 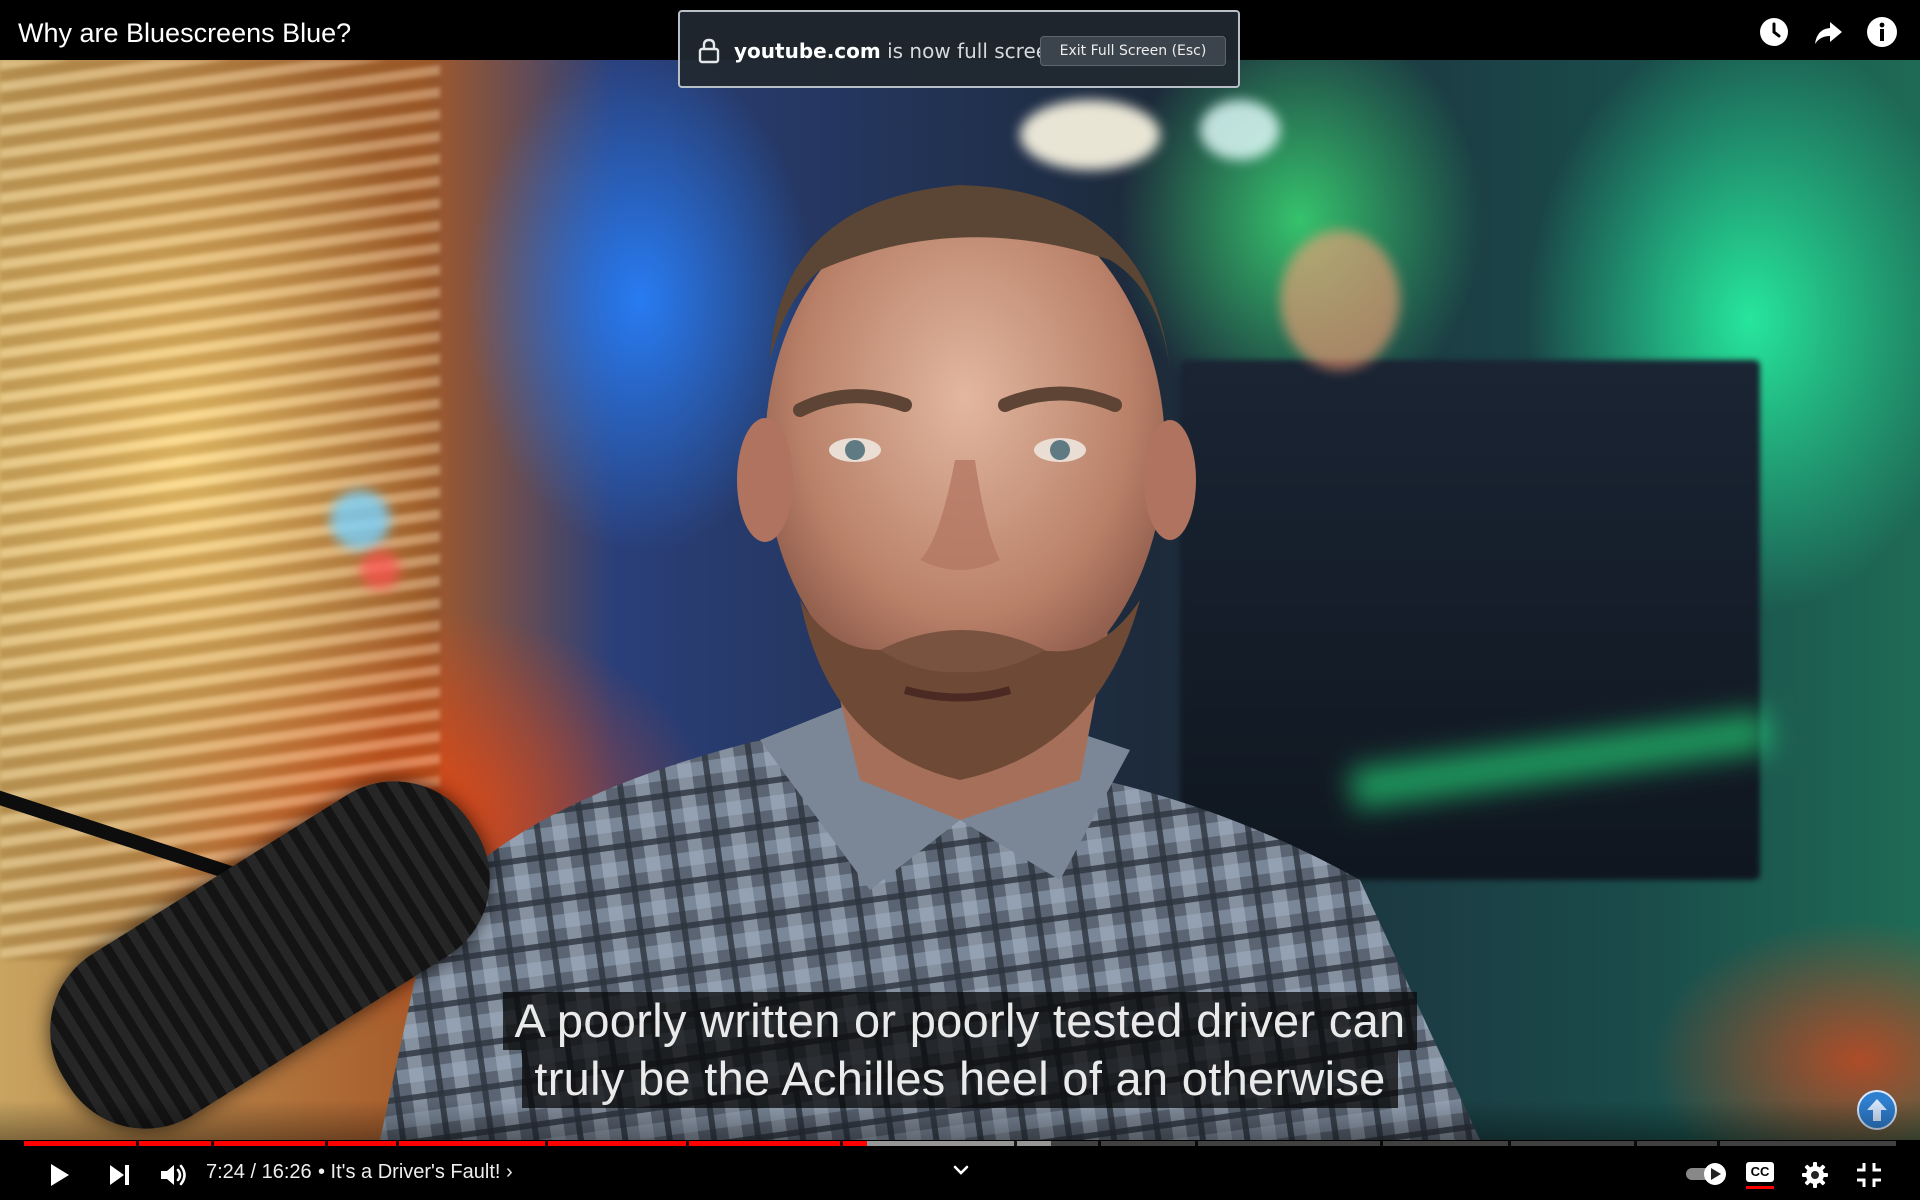 I want to click on settings-button, so click(x=1815, y=1175).